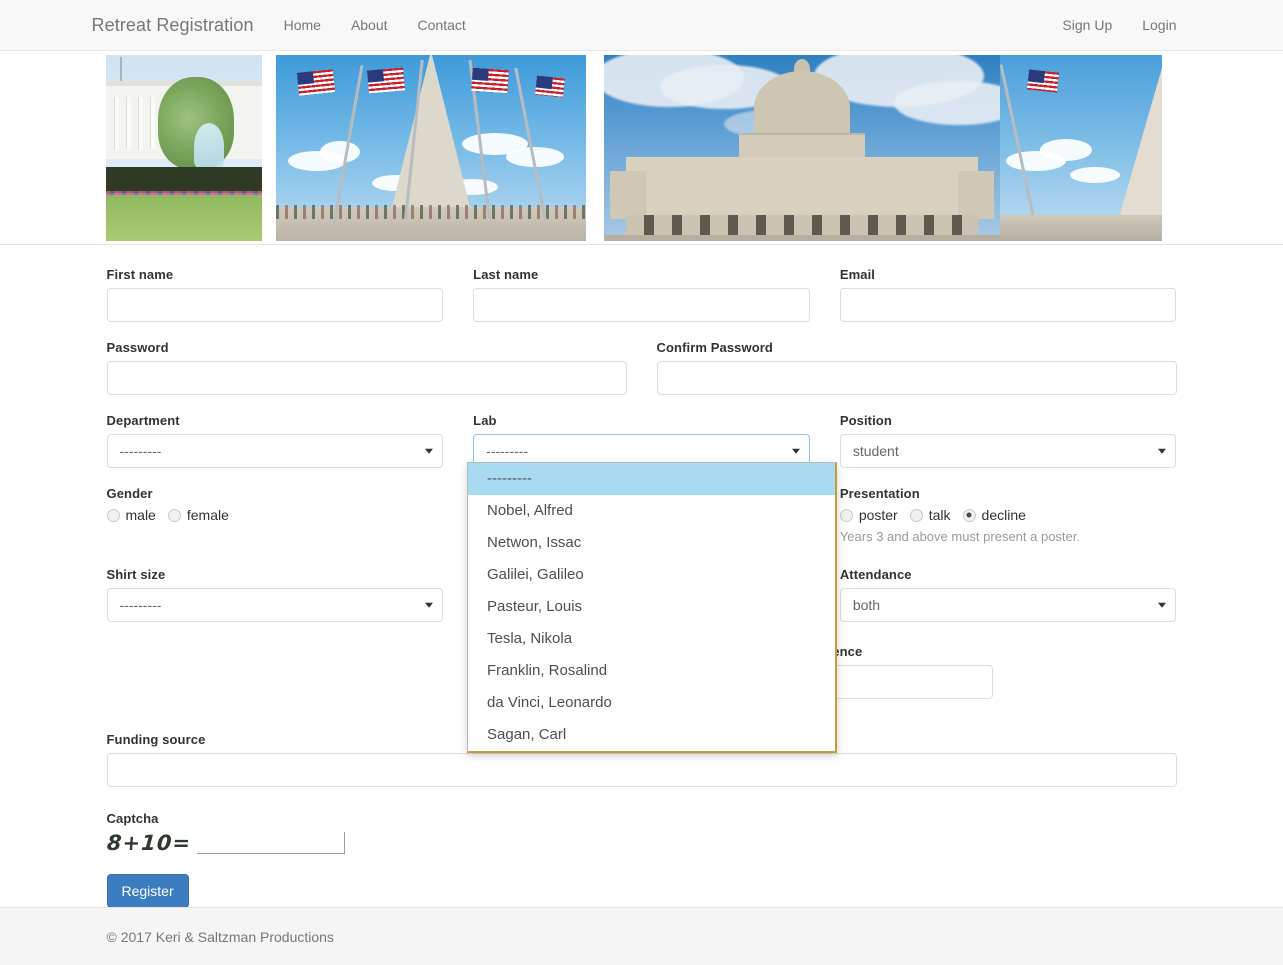  I want to click on captcha-challenge-image: 8+10=, so click(148, 843).